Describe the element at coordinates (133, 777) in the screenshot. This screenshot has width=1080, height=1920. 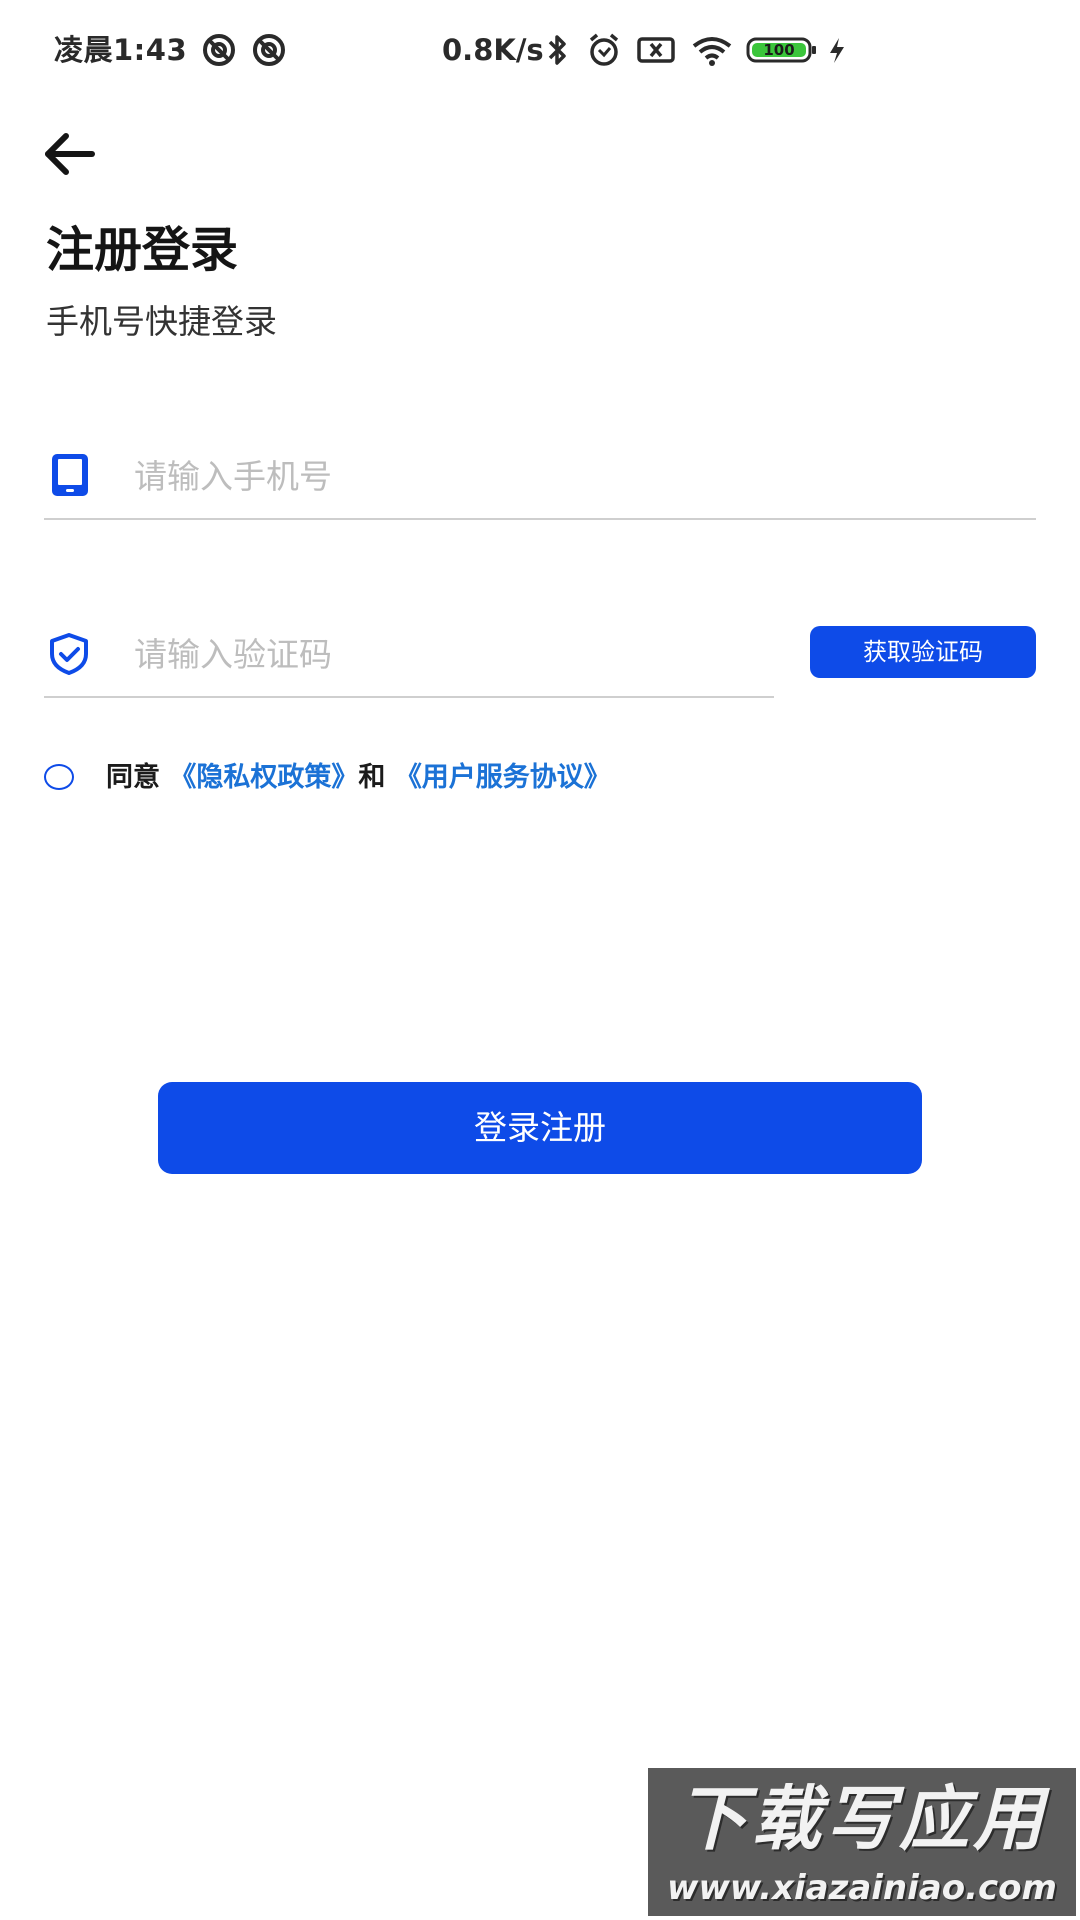
I see `agreement-prefix: 同意` at that location.